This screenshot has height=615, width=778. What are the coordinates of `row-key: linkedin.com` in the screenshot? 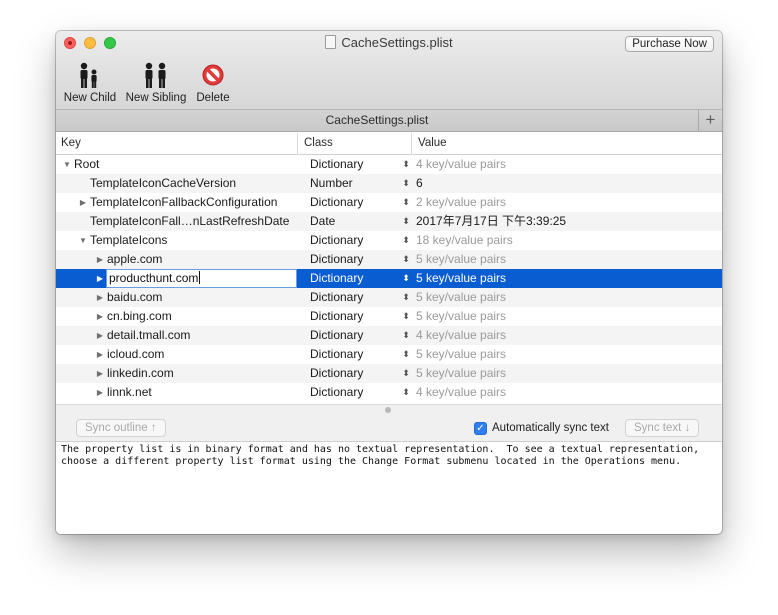 It's located at (140, 373).